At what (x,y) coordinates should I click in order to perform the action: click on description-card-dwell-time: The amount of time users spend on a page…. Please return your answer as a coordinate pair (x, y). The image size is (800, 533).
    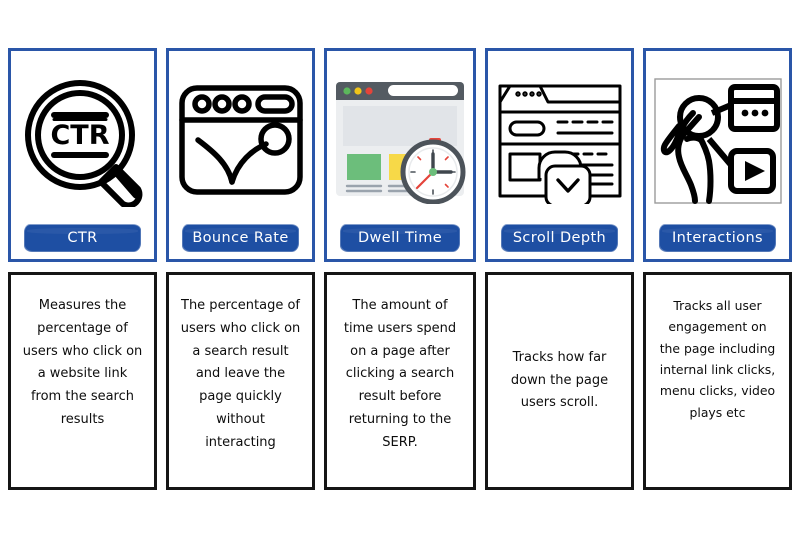
    Looking at the image, I should click on (400, 381).